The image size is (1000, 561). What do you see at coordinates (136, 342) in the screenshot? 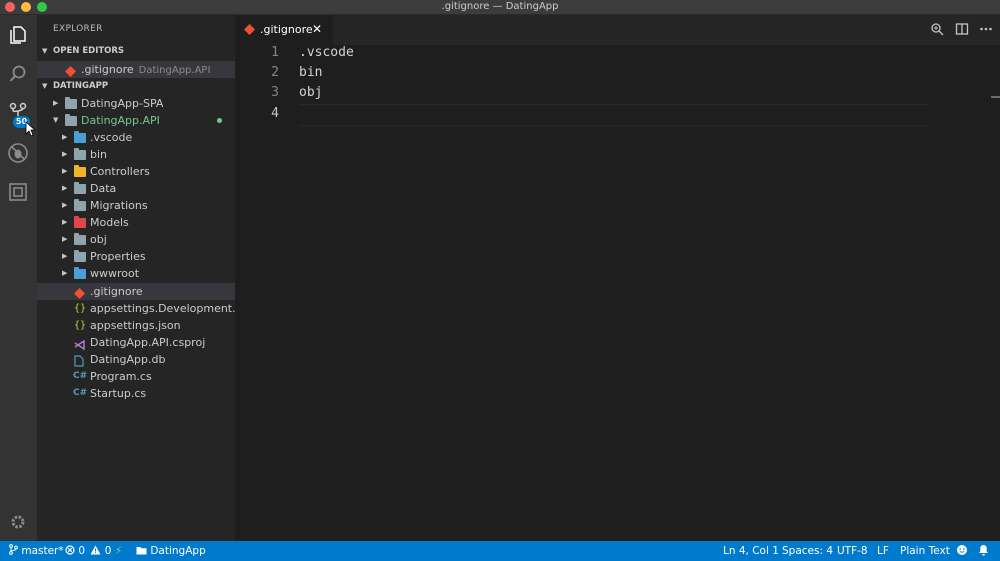
I see `tree-file-csproj: DatingApp.API.csproj` at bounding box center [136, 342].